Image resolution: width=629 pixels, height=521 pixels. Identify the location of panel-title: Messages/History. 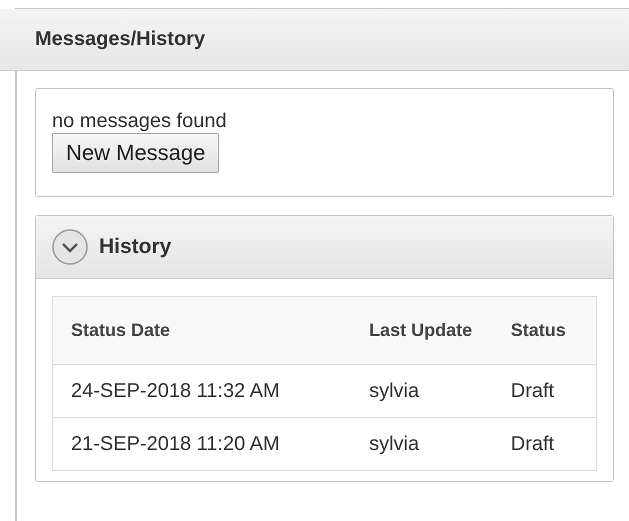
(120, 39).